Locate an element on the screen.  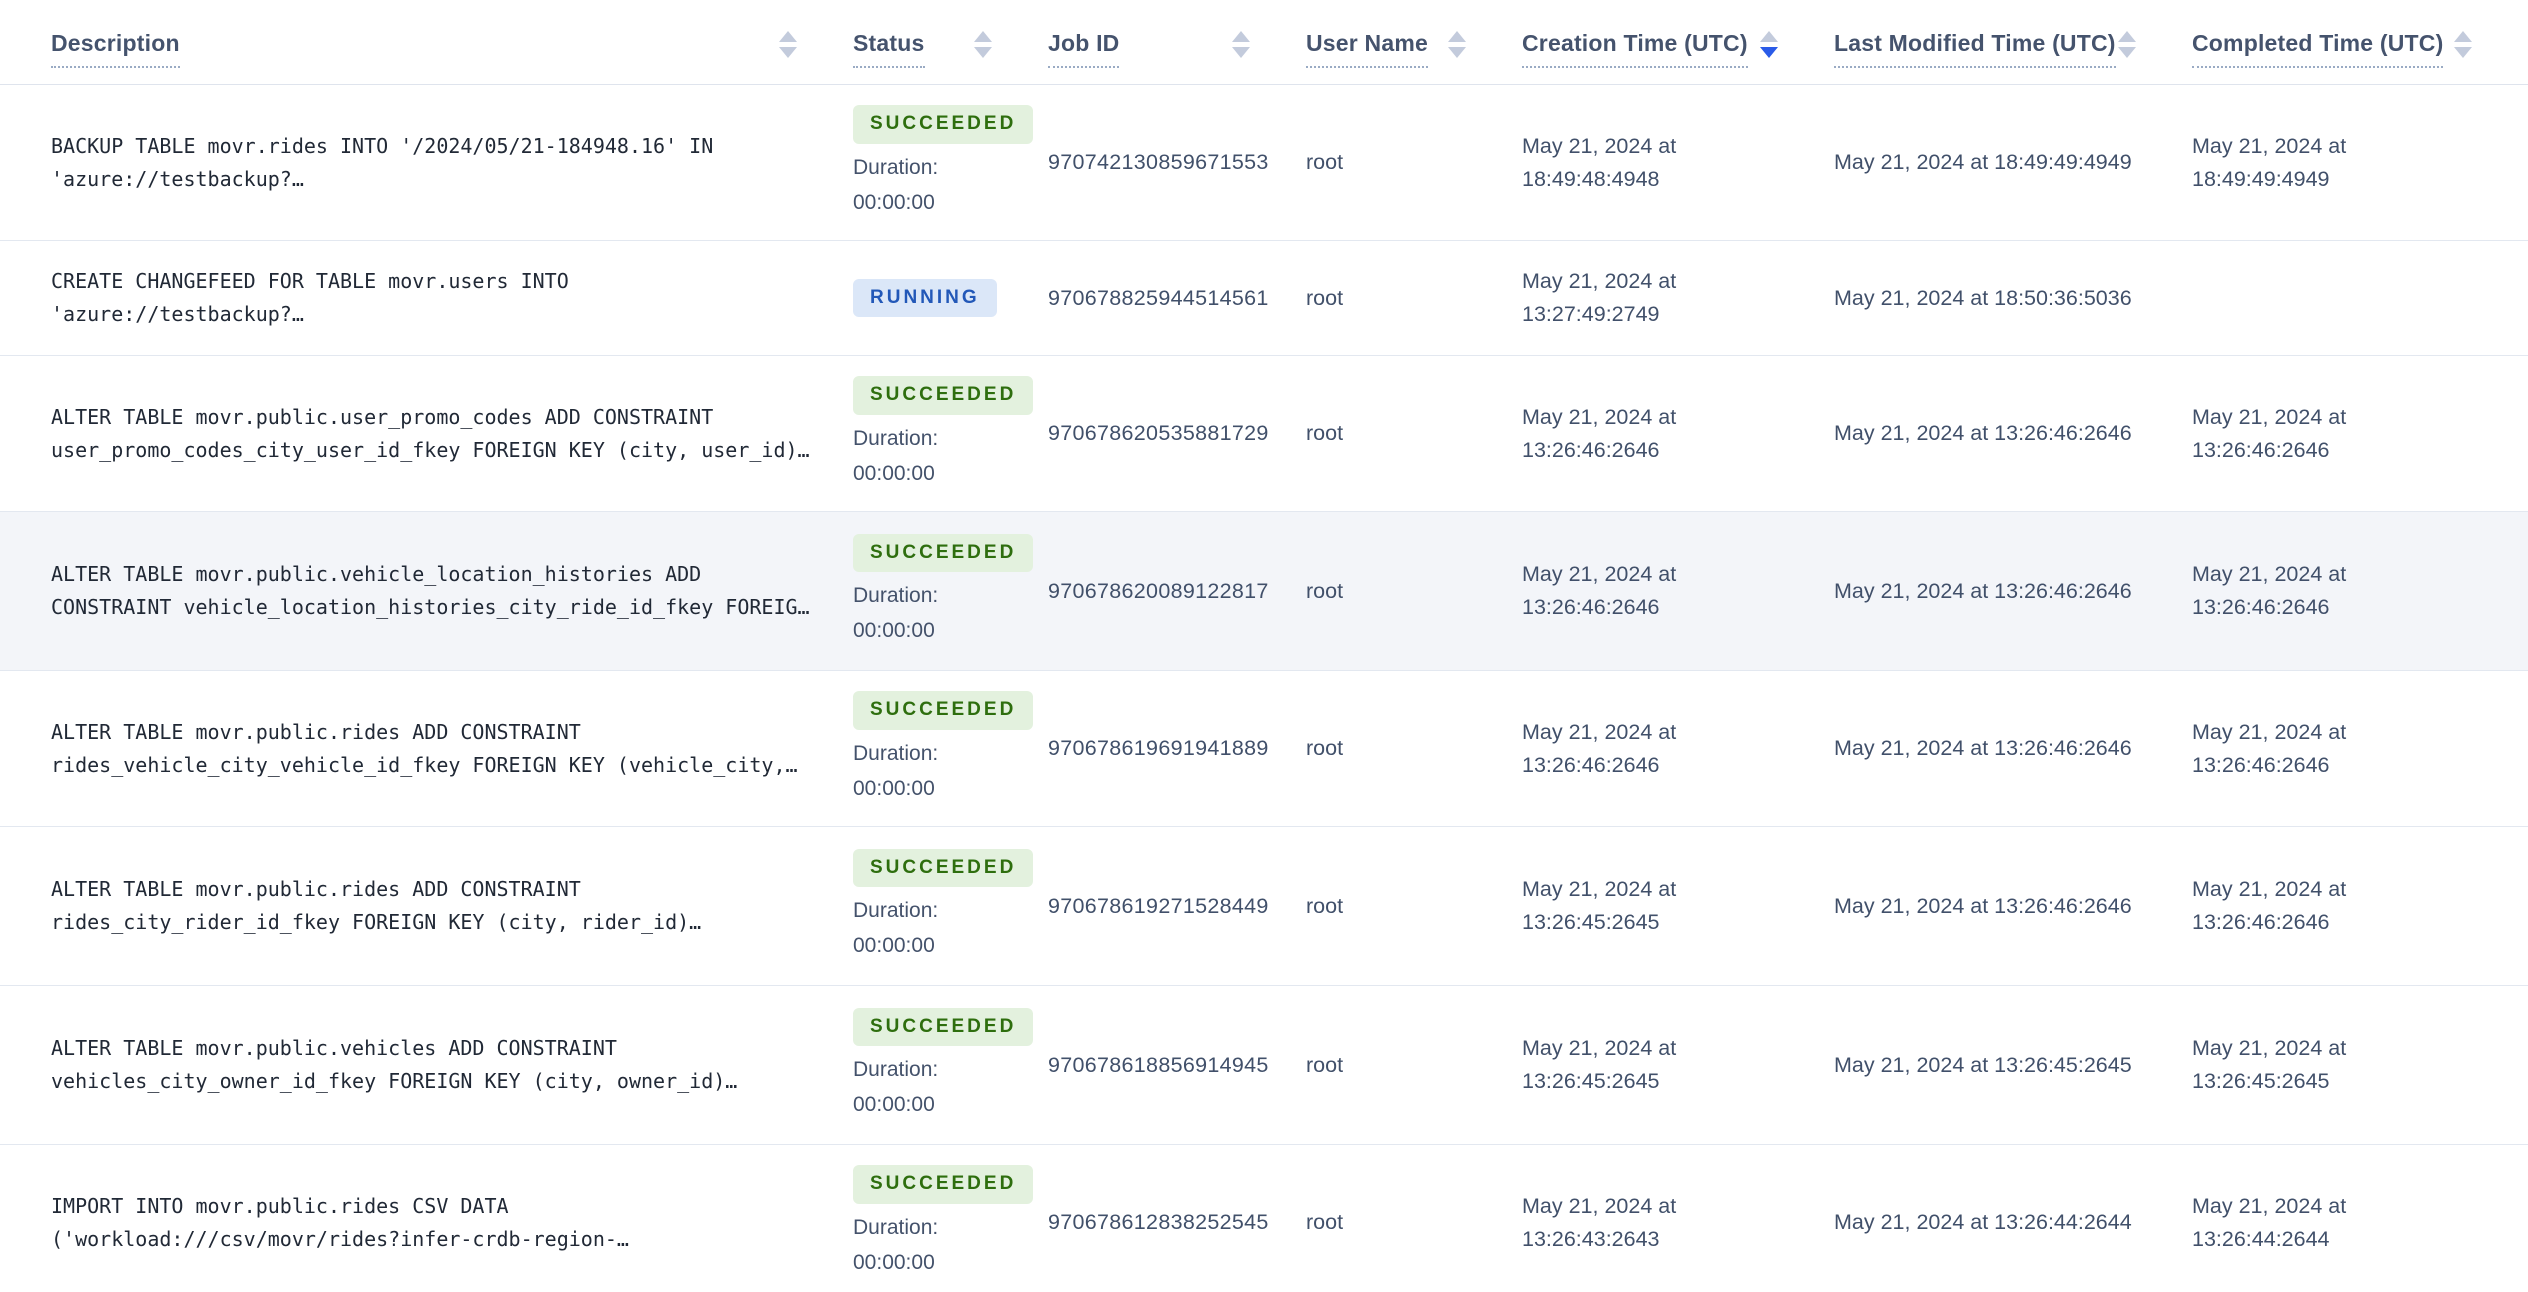
column-header-completed-time: Completed Time (UTC) is located at coordinates (2360, 42).